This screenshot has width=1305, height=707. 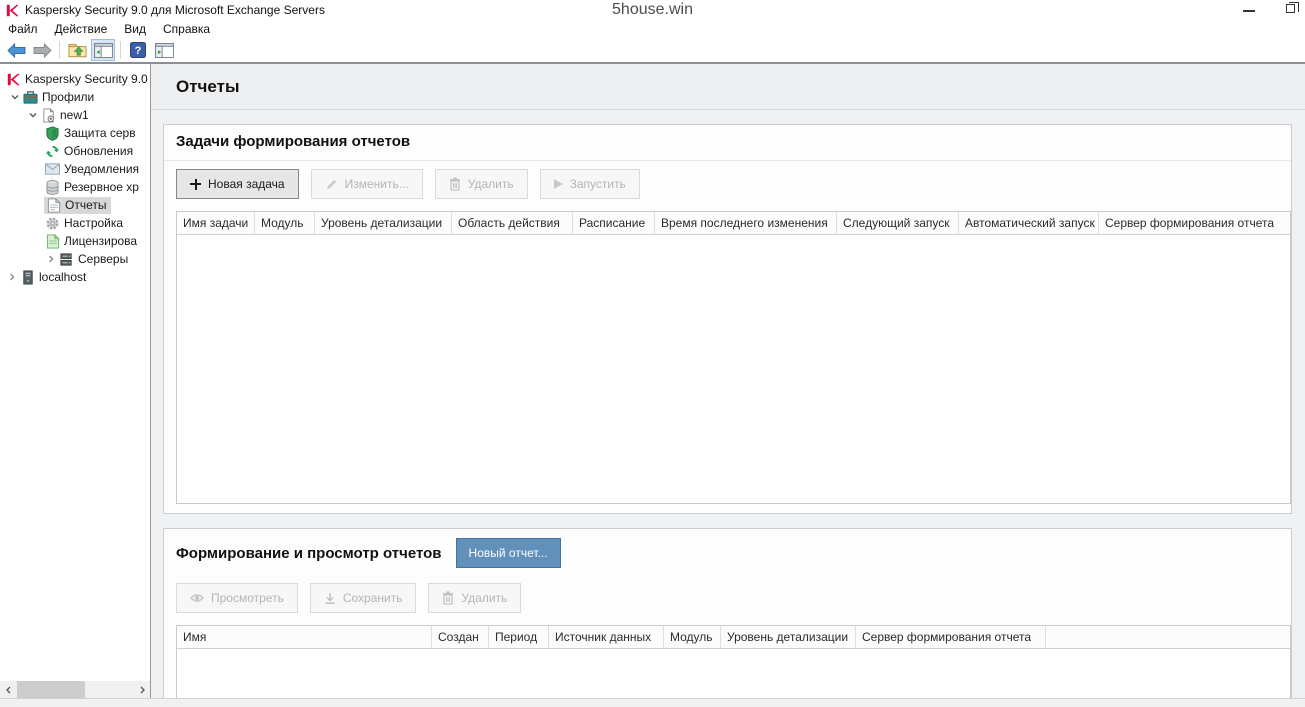 I want to click on toolbar: ?, so click(x=652, y=50).